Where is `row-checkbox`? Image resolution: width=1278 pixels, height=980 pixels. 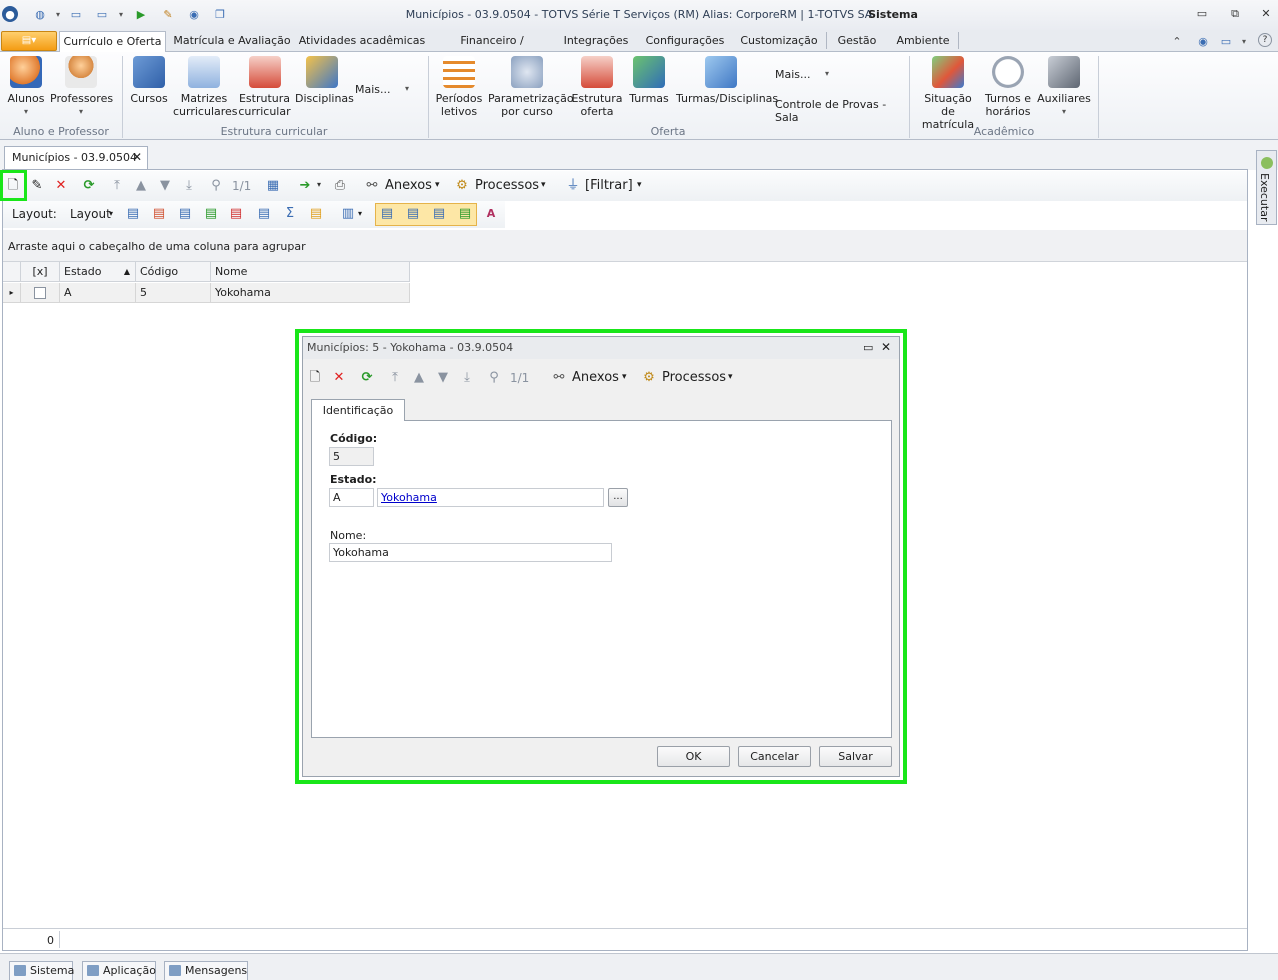 row-checkbox is located at coordinates (40, 293).